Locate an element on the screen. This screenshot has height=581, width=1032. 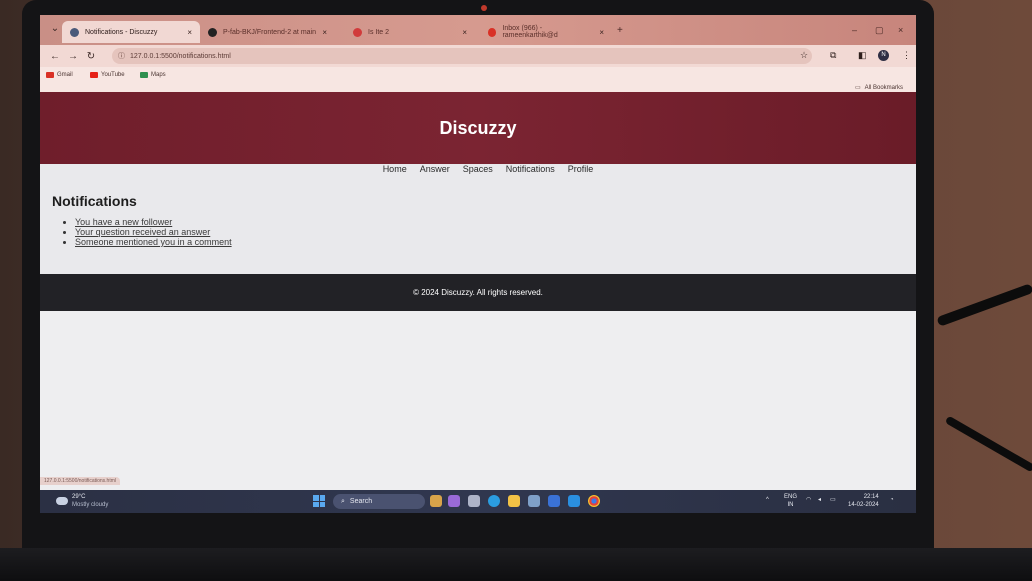
bookmark-star-icon: ☆ is located at coordinates (804, 55).